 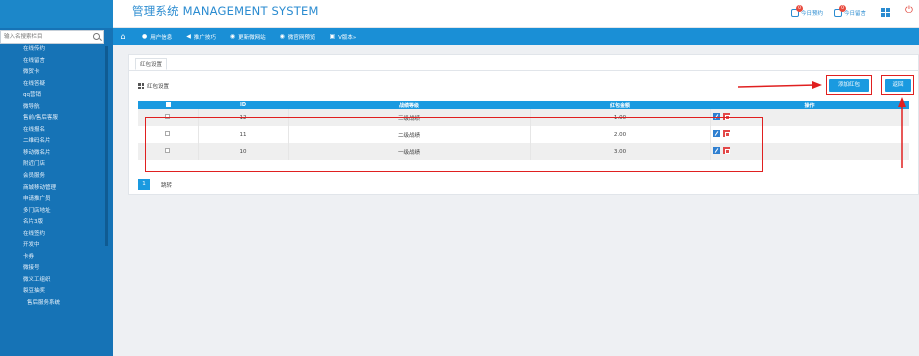 I want to click on select-all-checkbox, so click(x=168, y=104).